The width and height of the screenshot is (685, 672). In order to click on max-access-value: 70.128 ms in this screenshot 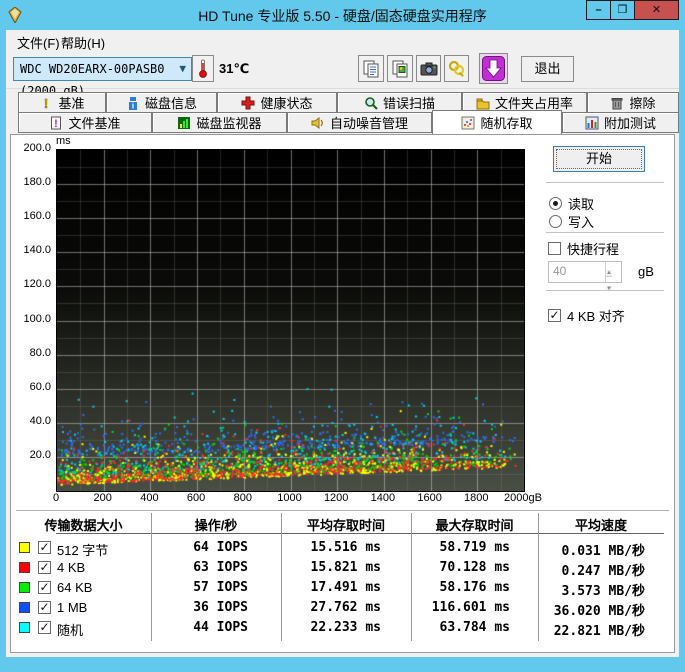, I will do `click(474, 567)`.